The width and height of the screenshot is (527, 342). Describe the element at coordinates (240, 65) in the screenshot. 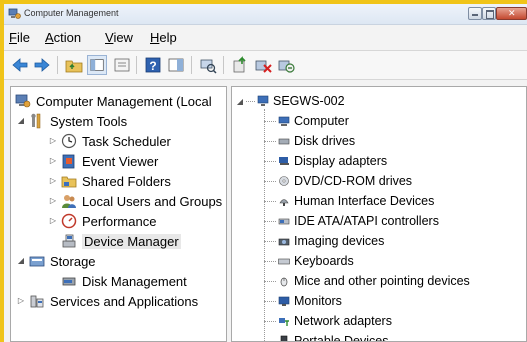

I see `update-driver-icon` at that location.